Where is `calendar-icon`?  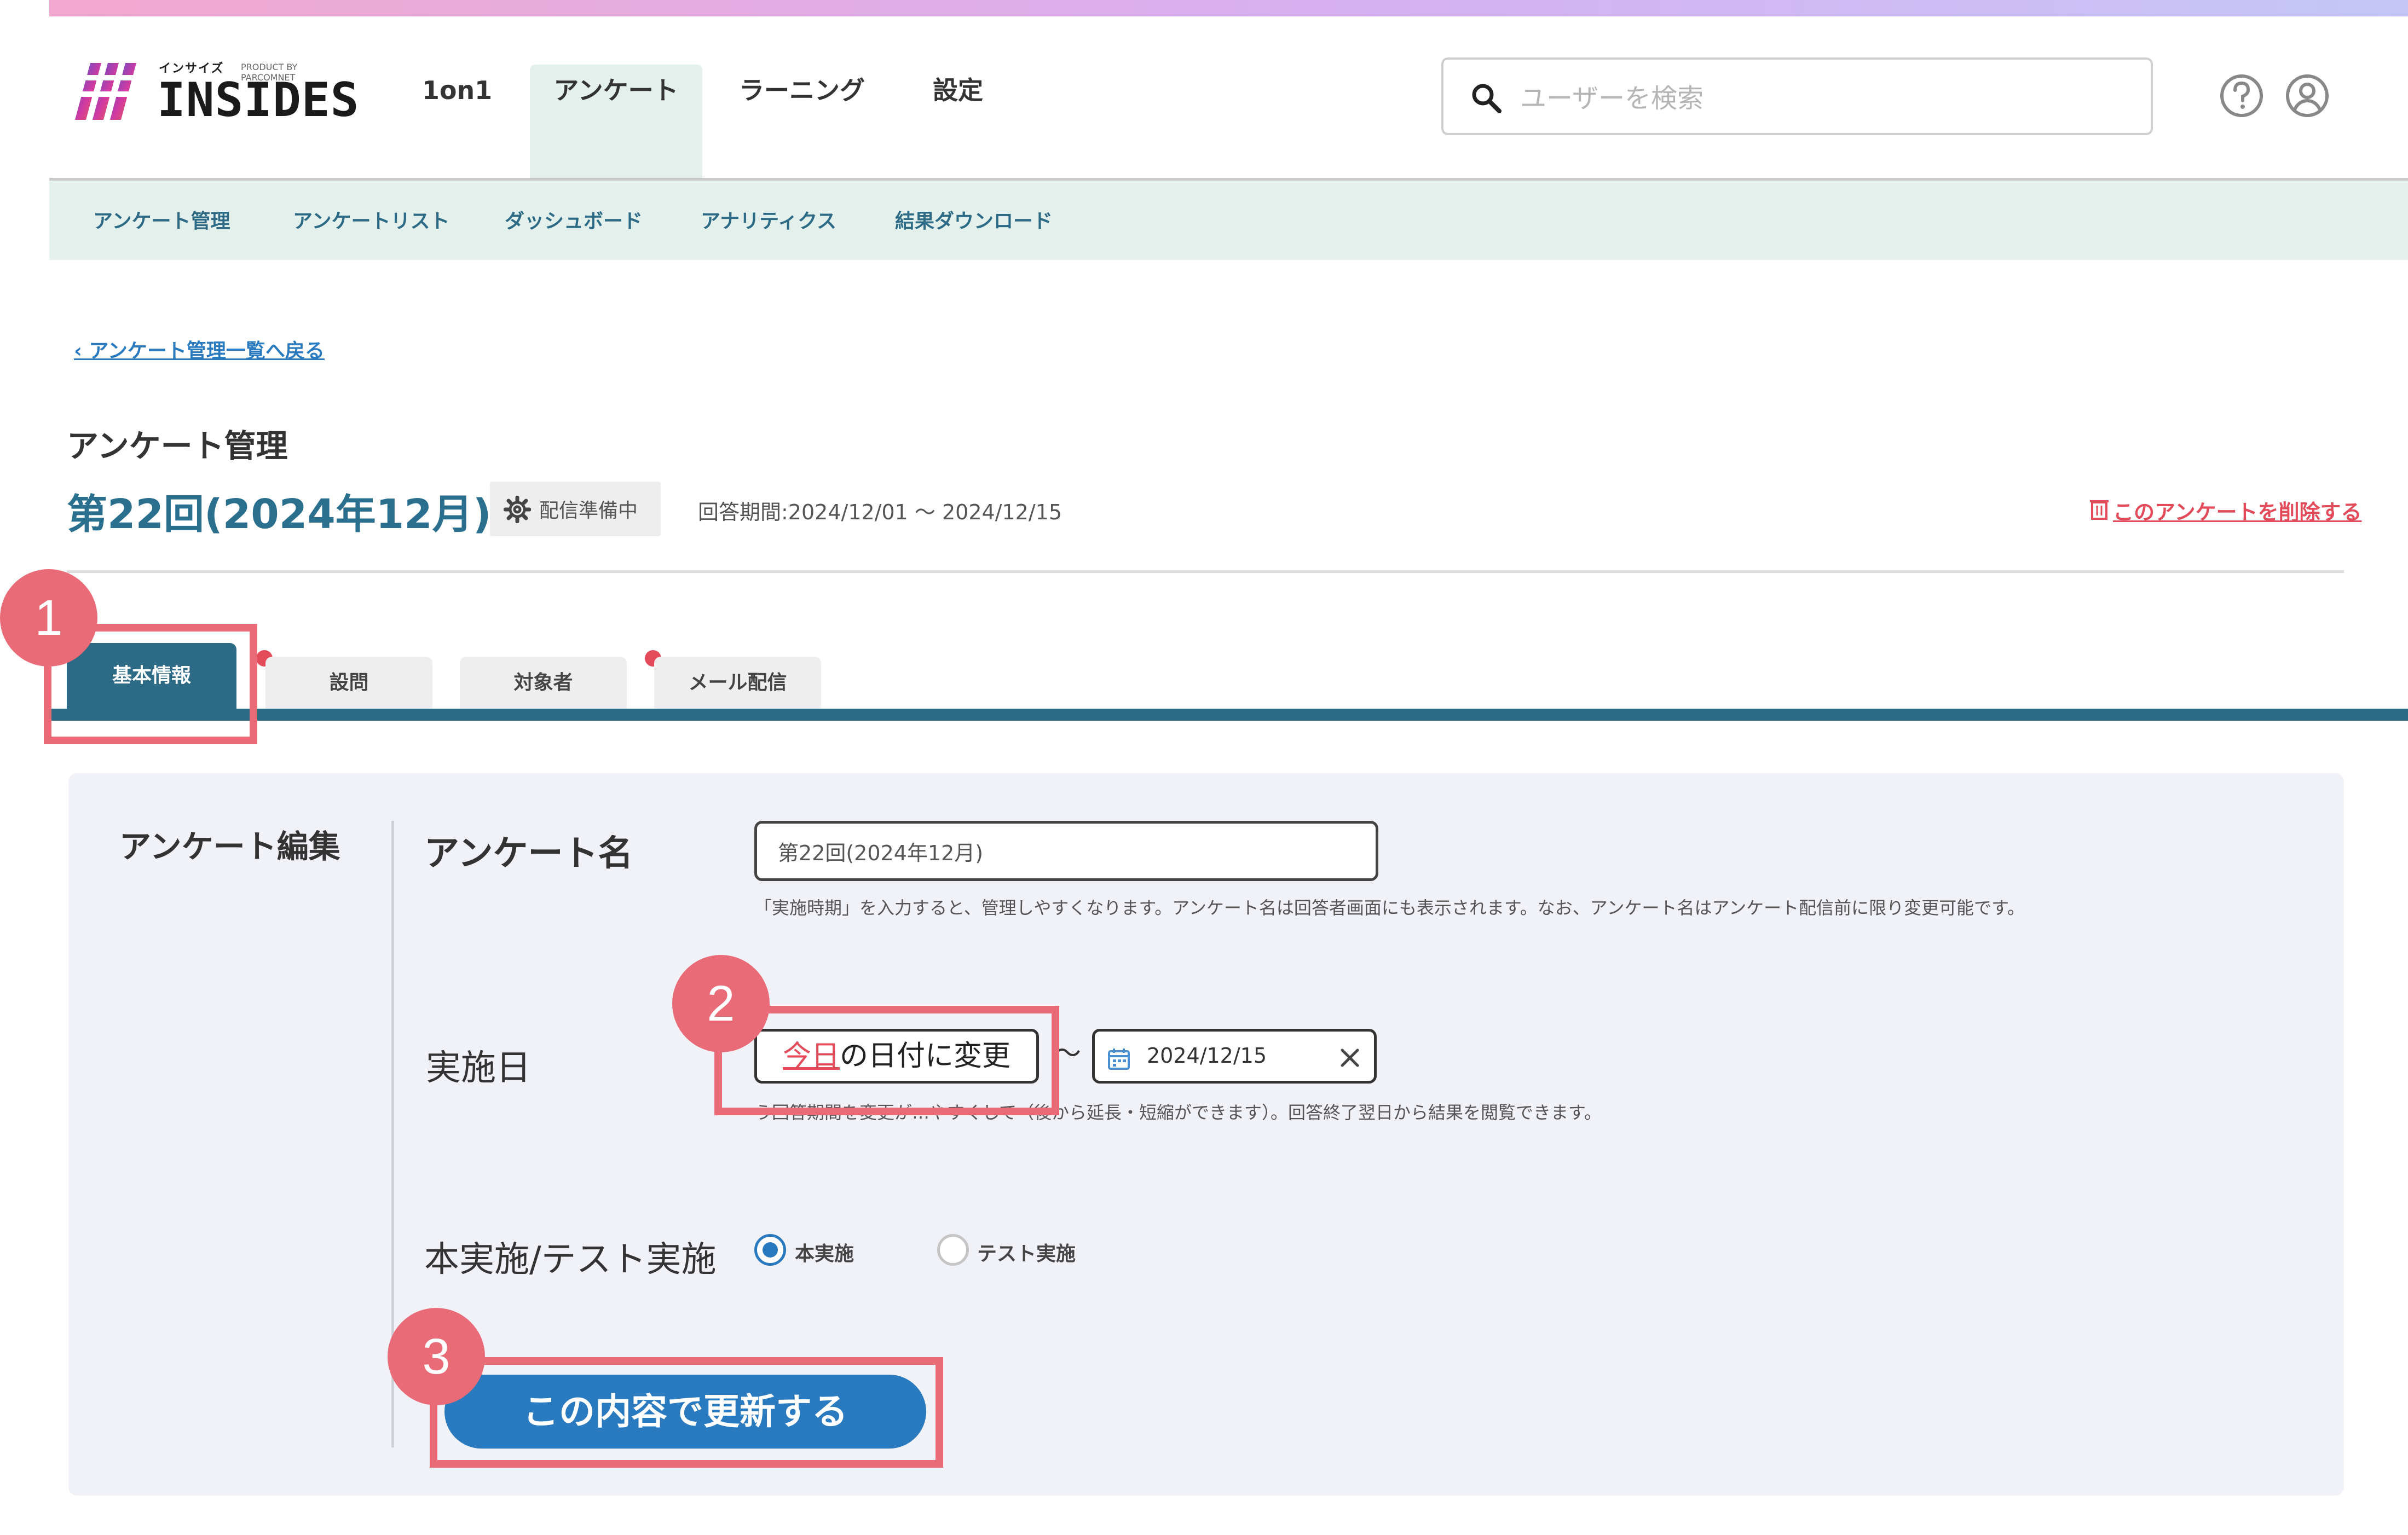 calendar-icon is located at coordinates (1119, 1059).